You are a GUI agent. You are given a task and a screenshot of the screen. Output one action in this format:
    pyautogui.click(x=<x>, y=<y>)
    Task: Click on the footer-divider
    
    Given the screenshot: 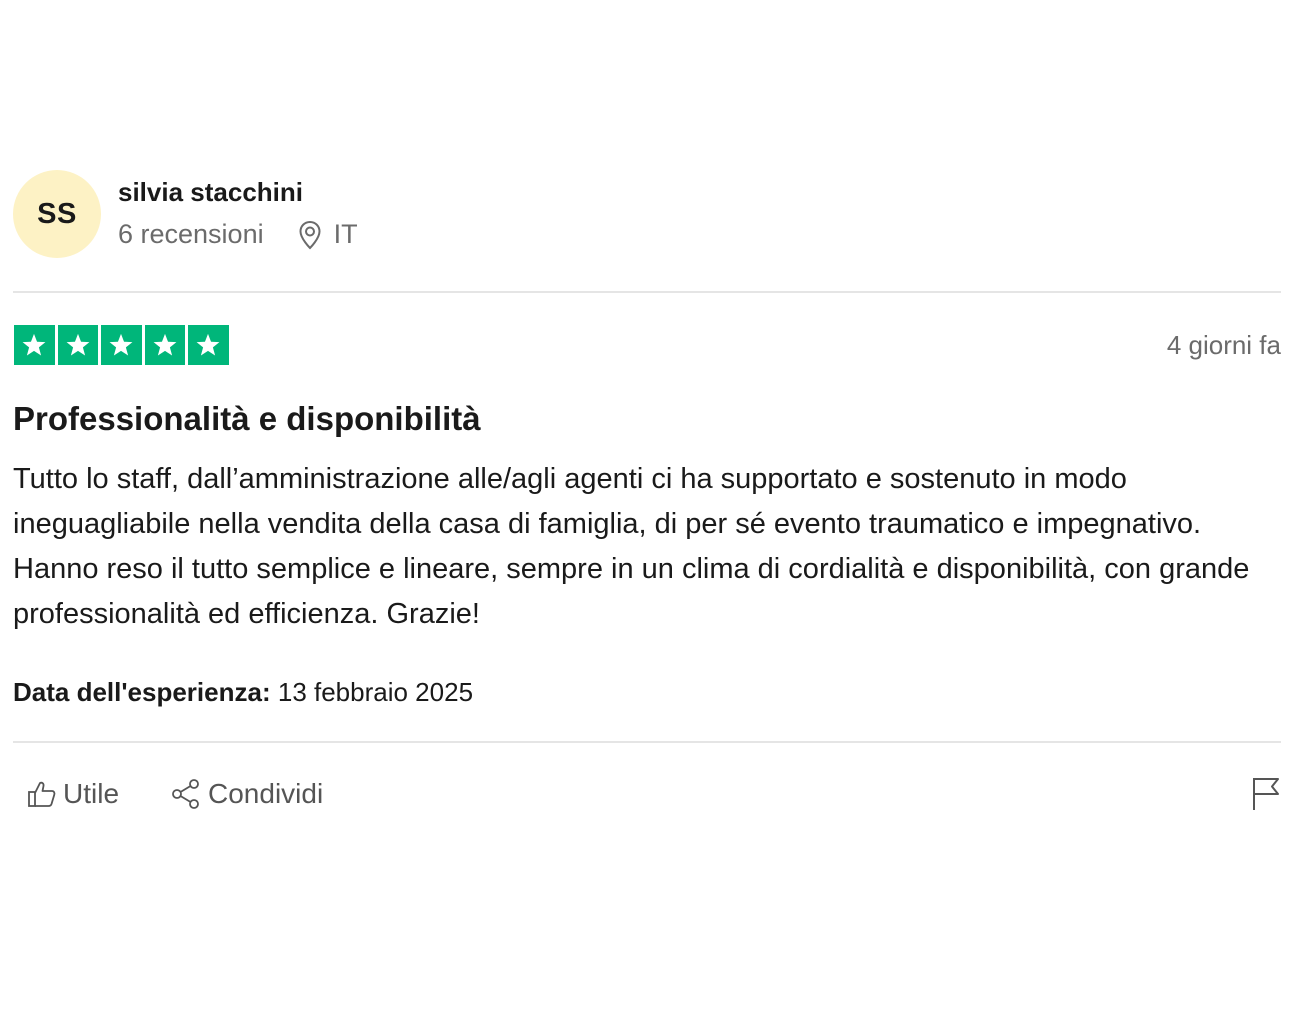 What is the action you would take?
    pyautogui.click(x=647, y=742)
    